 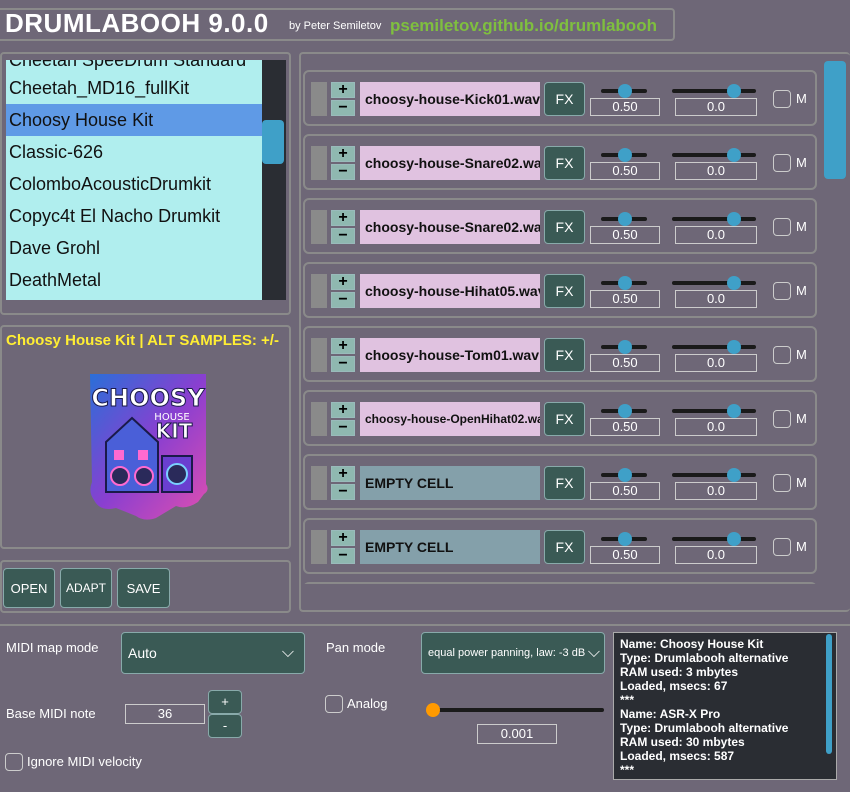 What do you see at coordinates (86, 588) in the screenshot?
I see `adapt-button: ADAPT` at bounding box center [86, 588].